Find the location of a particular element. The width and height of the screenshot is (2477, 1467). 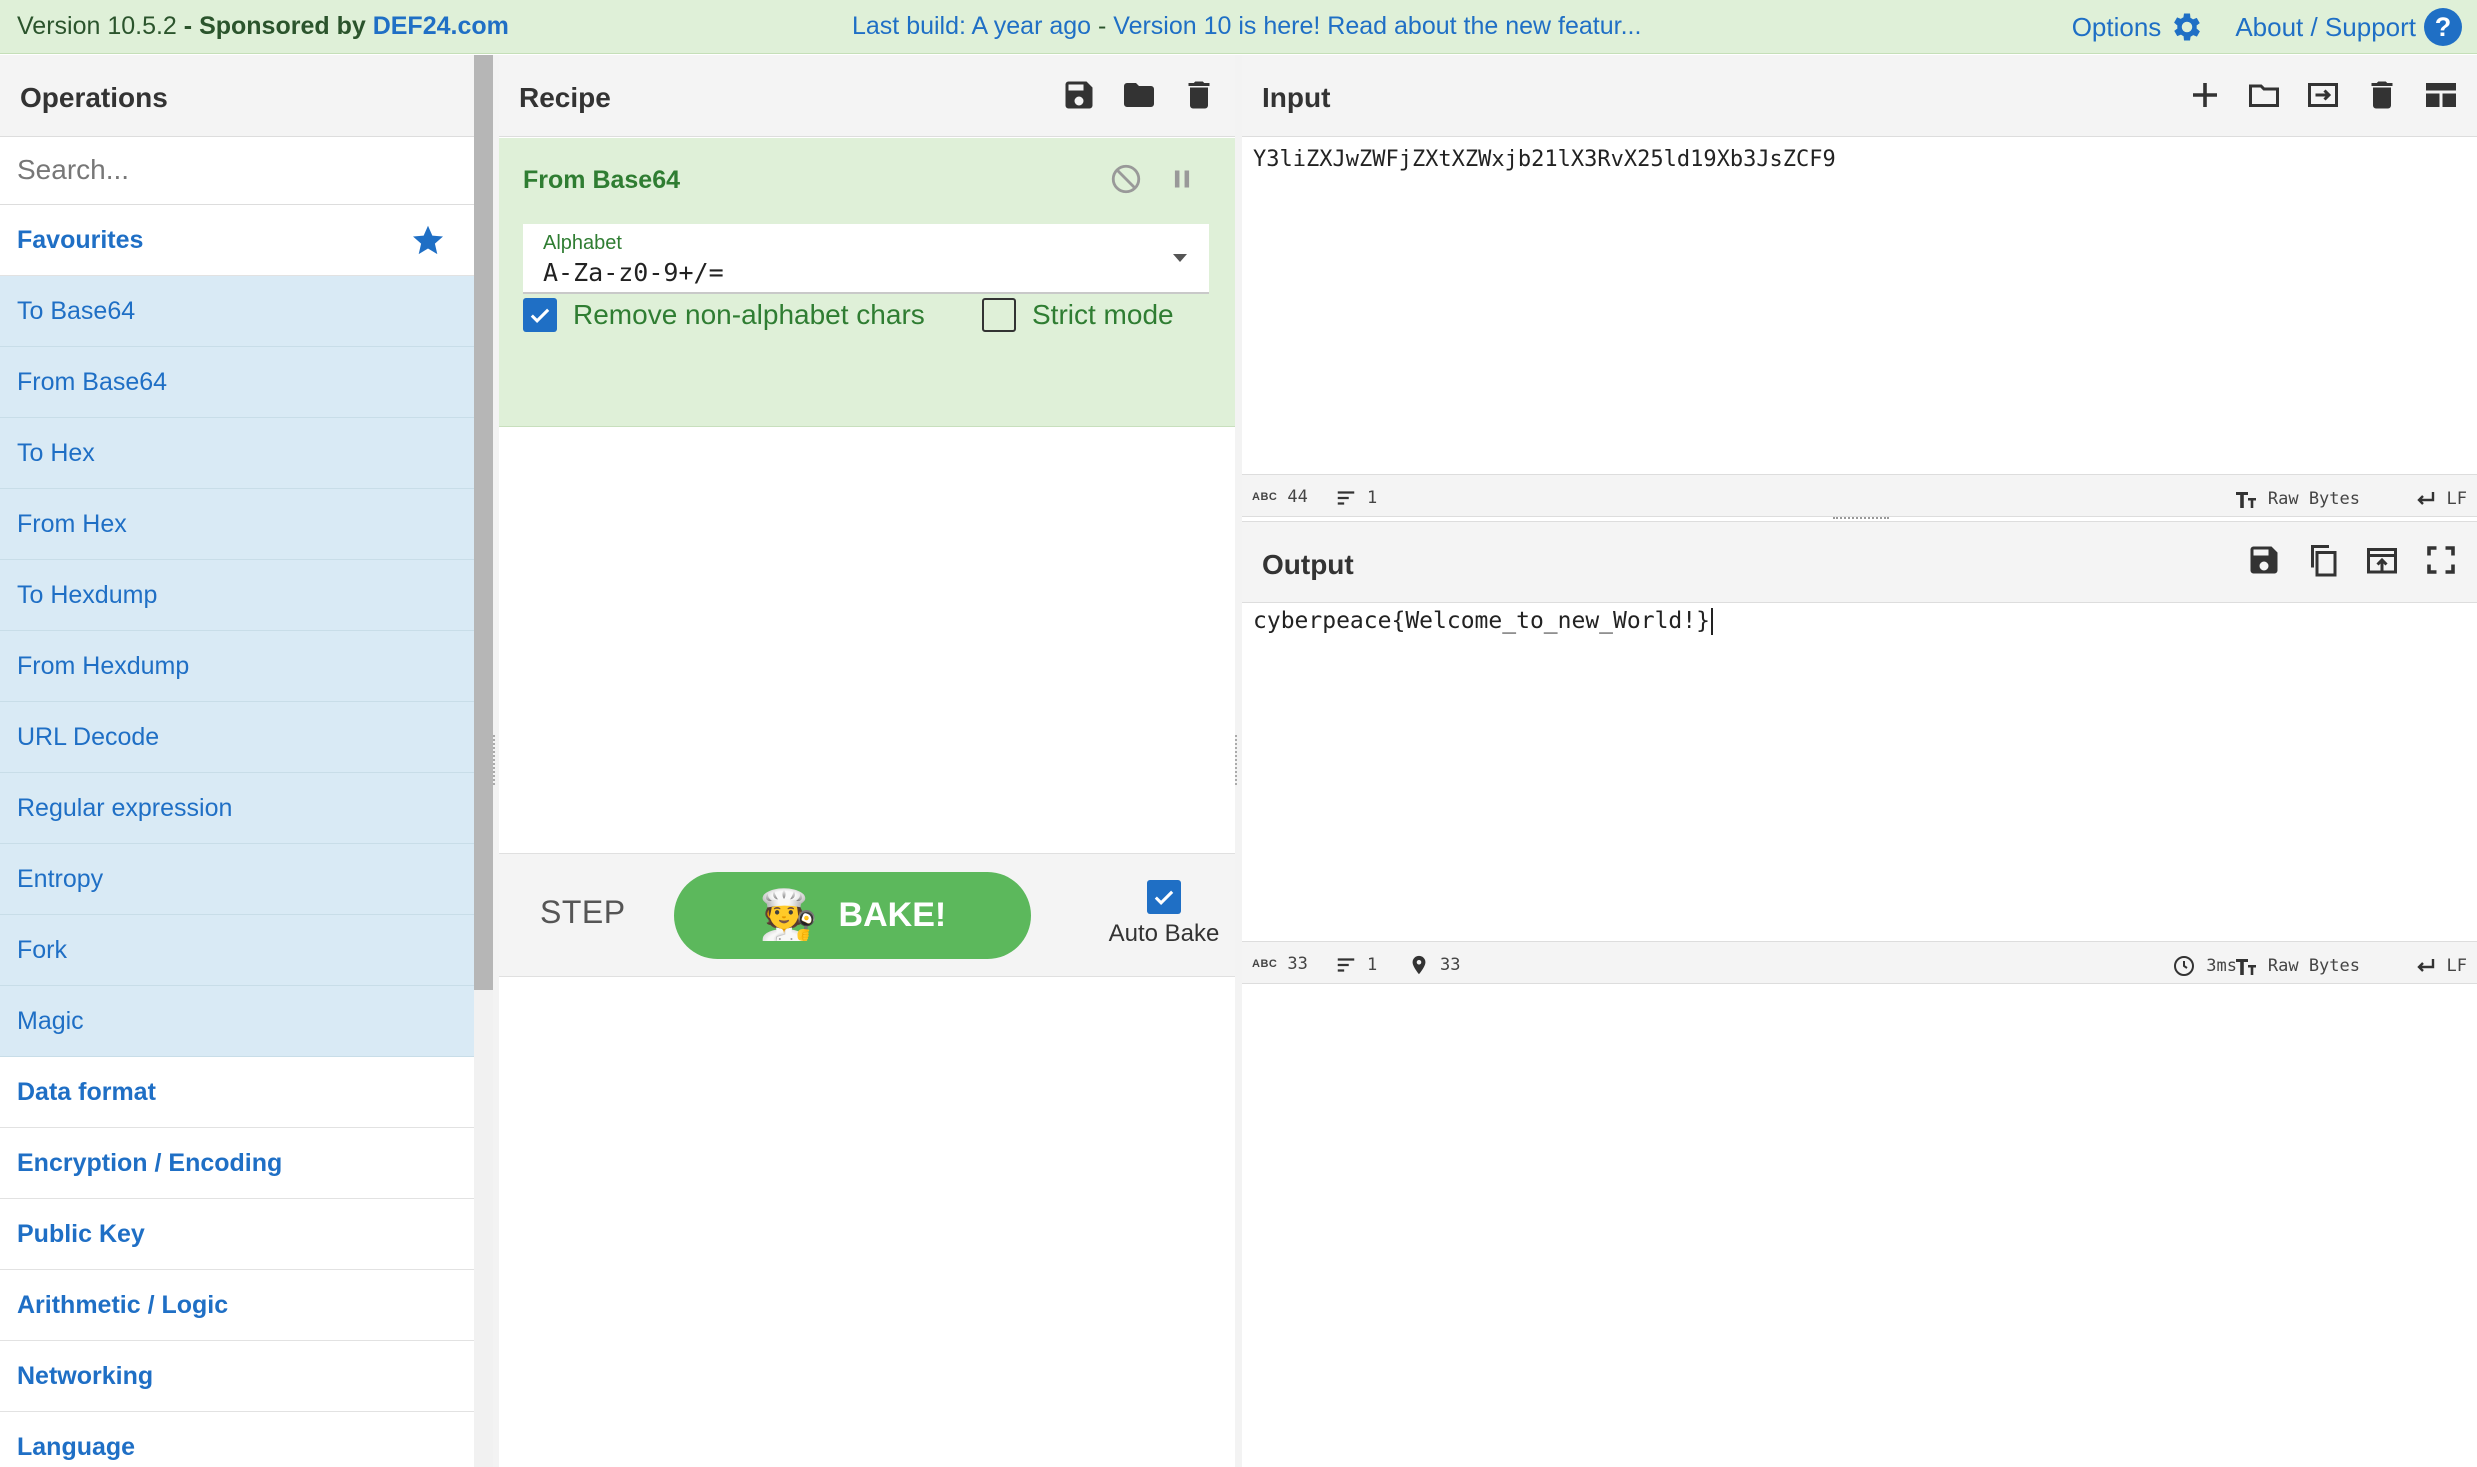

options-label: Options is located at coordinates (2116, 26).